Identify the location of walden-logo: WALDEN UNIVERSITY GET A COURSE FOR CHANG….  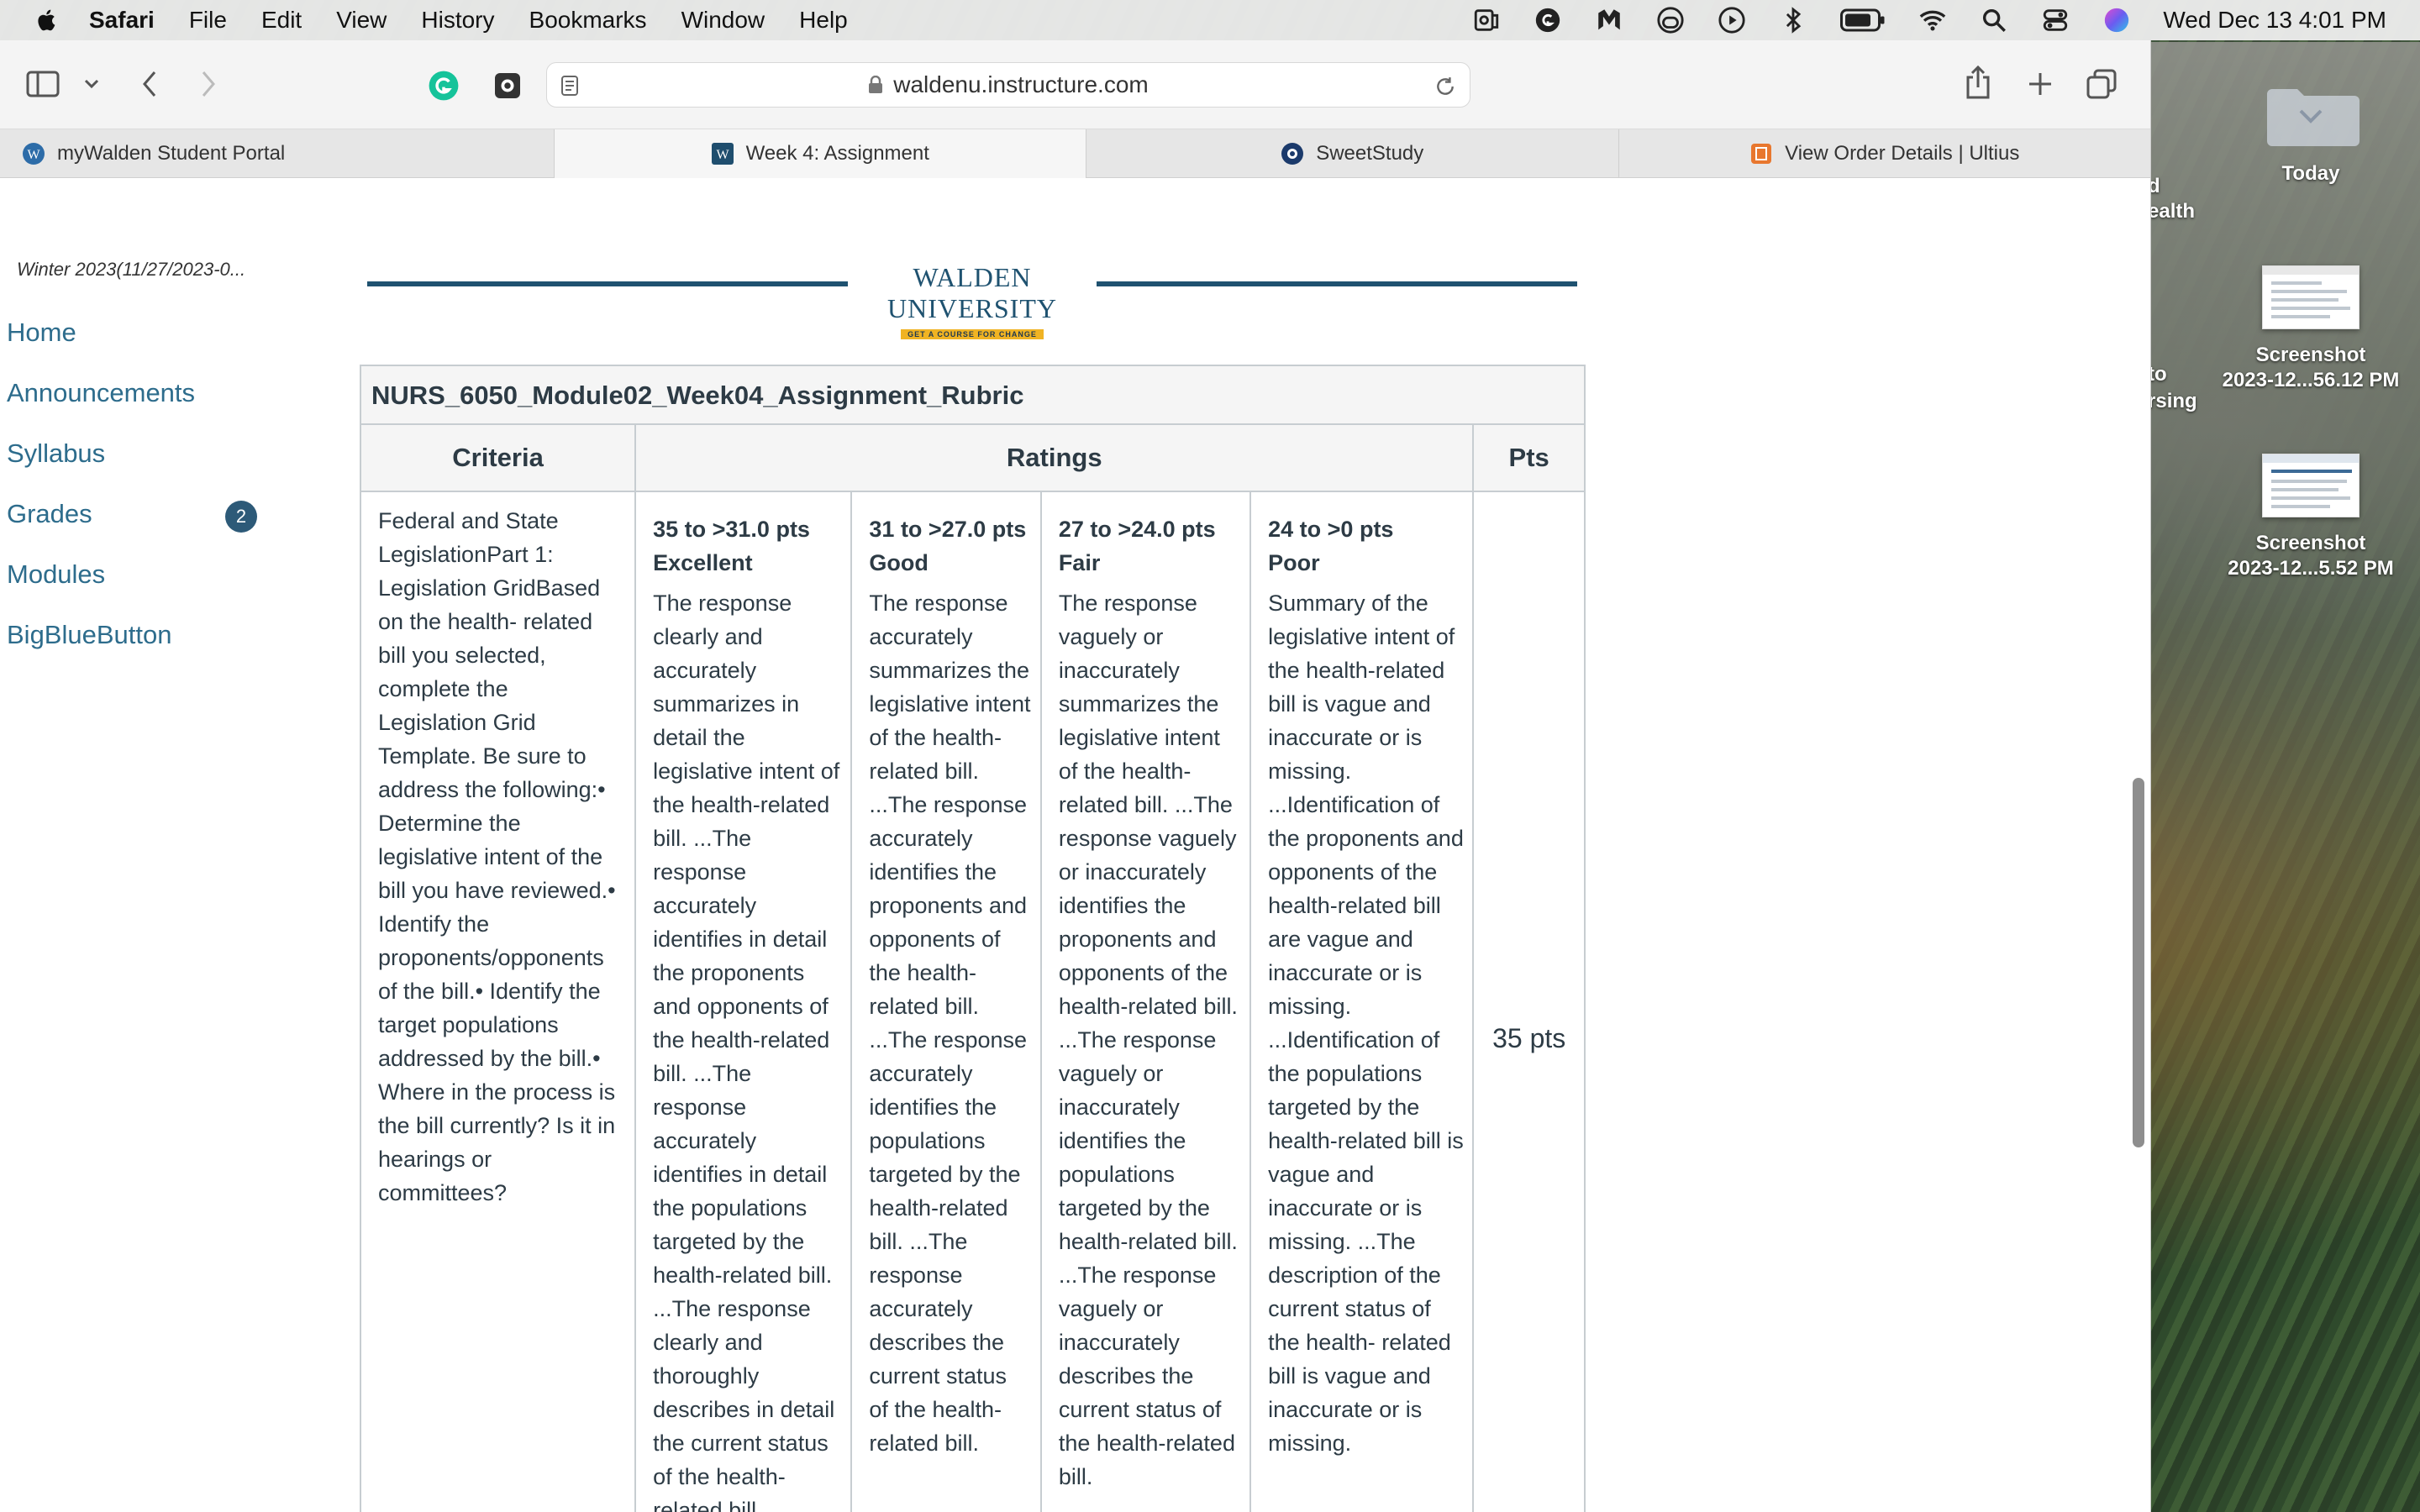
(972, 300).